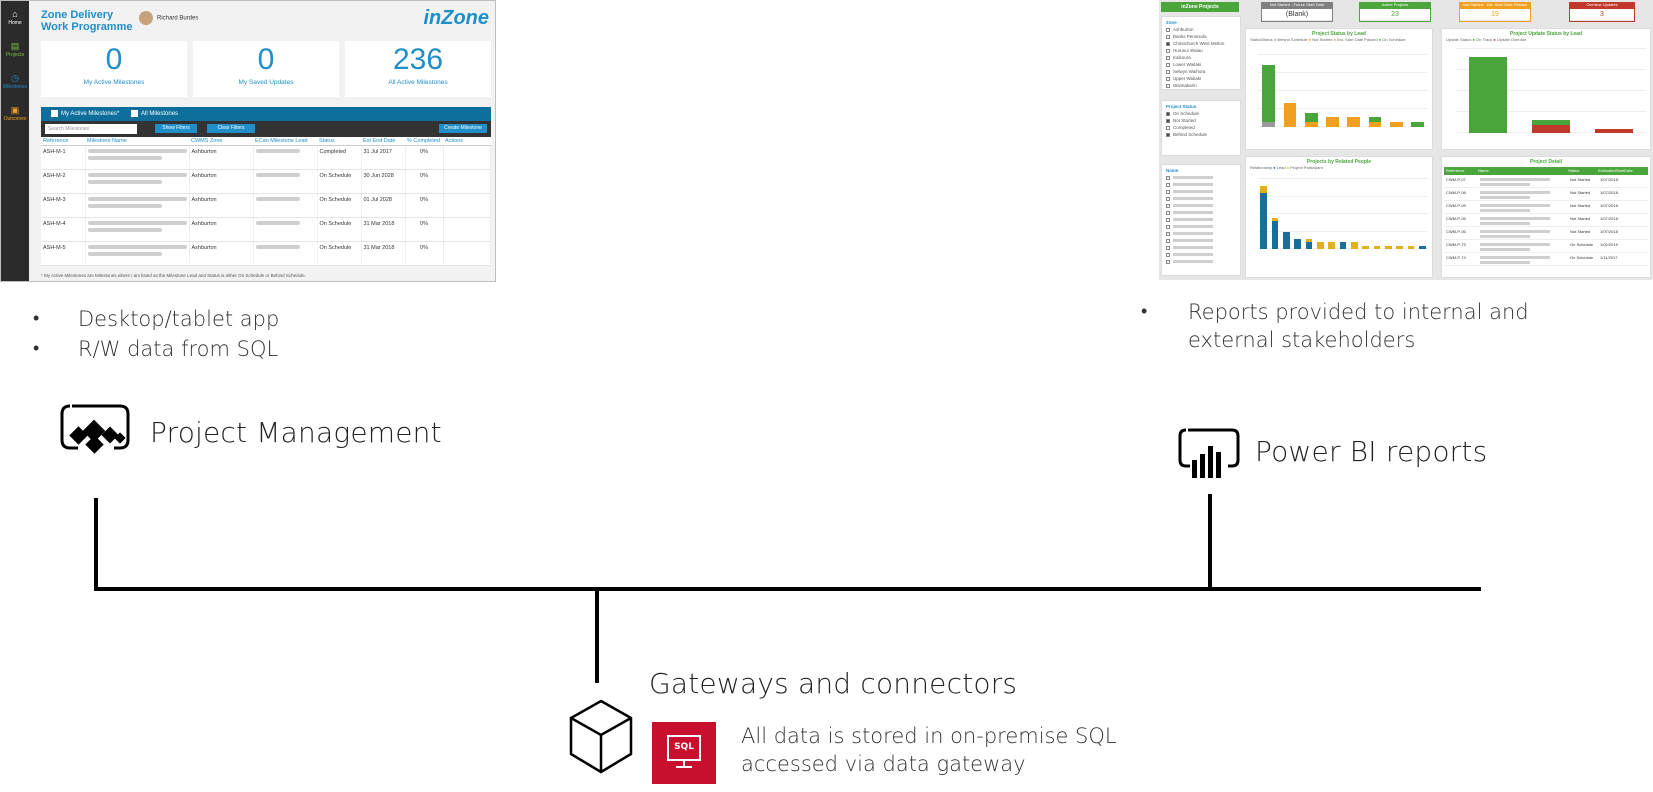 This screenshot has height=792, width=1653. Describe the element at coordinates (1201, 71) in the screenshot. I see `zone-option: Selwyn Waihora` at that location.